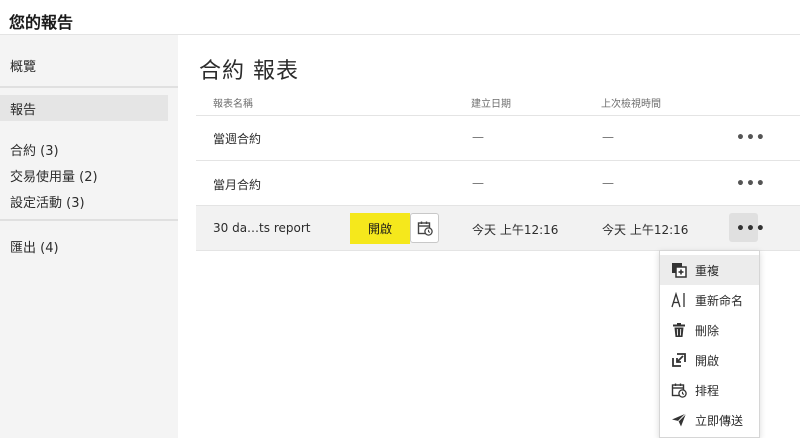  I want to click on menu-item-rename: 重新命名, so click(709, 300).